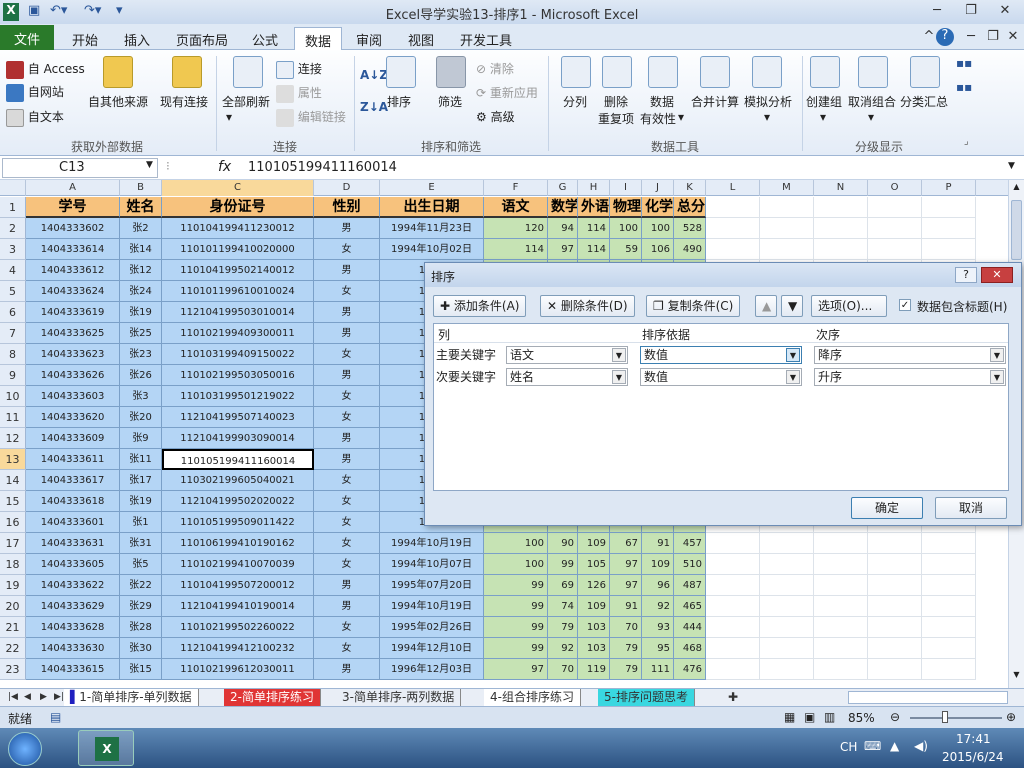  Describe the element at coordinates (937, 12) in the screenshot. I see `minimize-icon: ─` at that location.